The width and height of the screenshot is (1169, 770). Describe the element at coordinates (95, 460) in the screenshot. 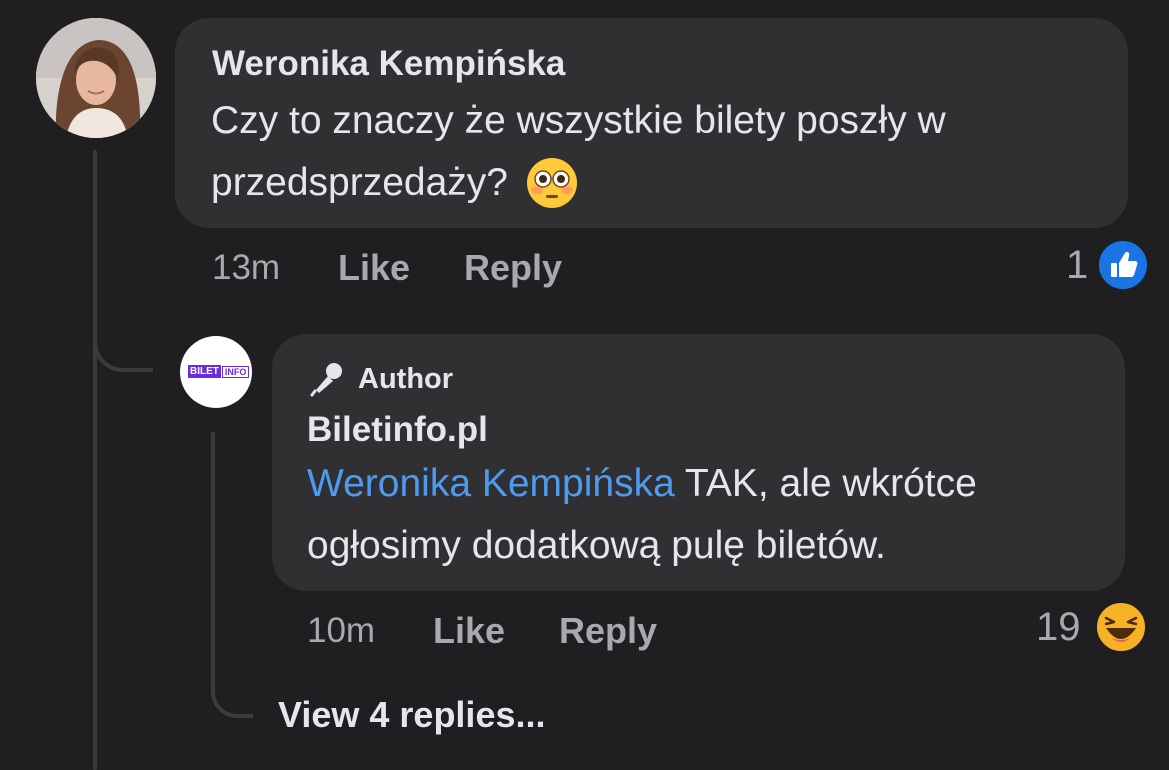

I see `thread-line` at that location.